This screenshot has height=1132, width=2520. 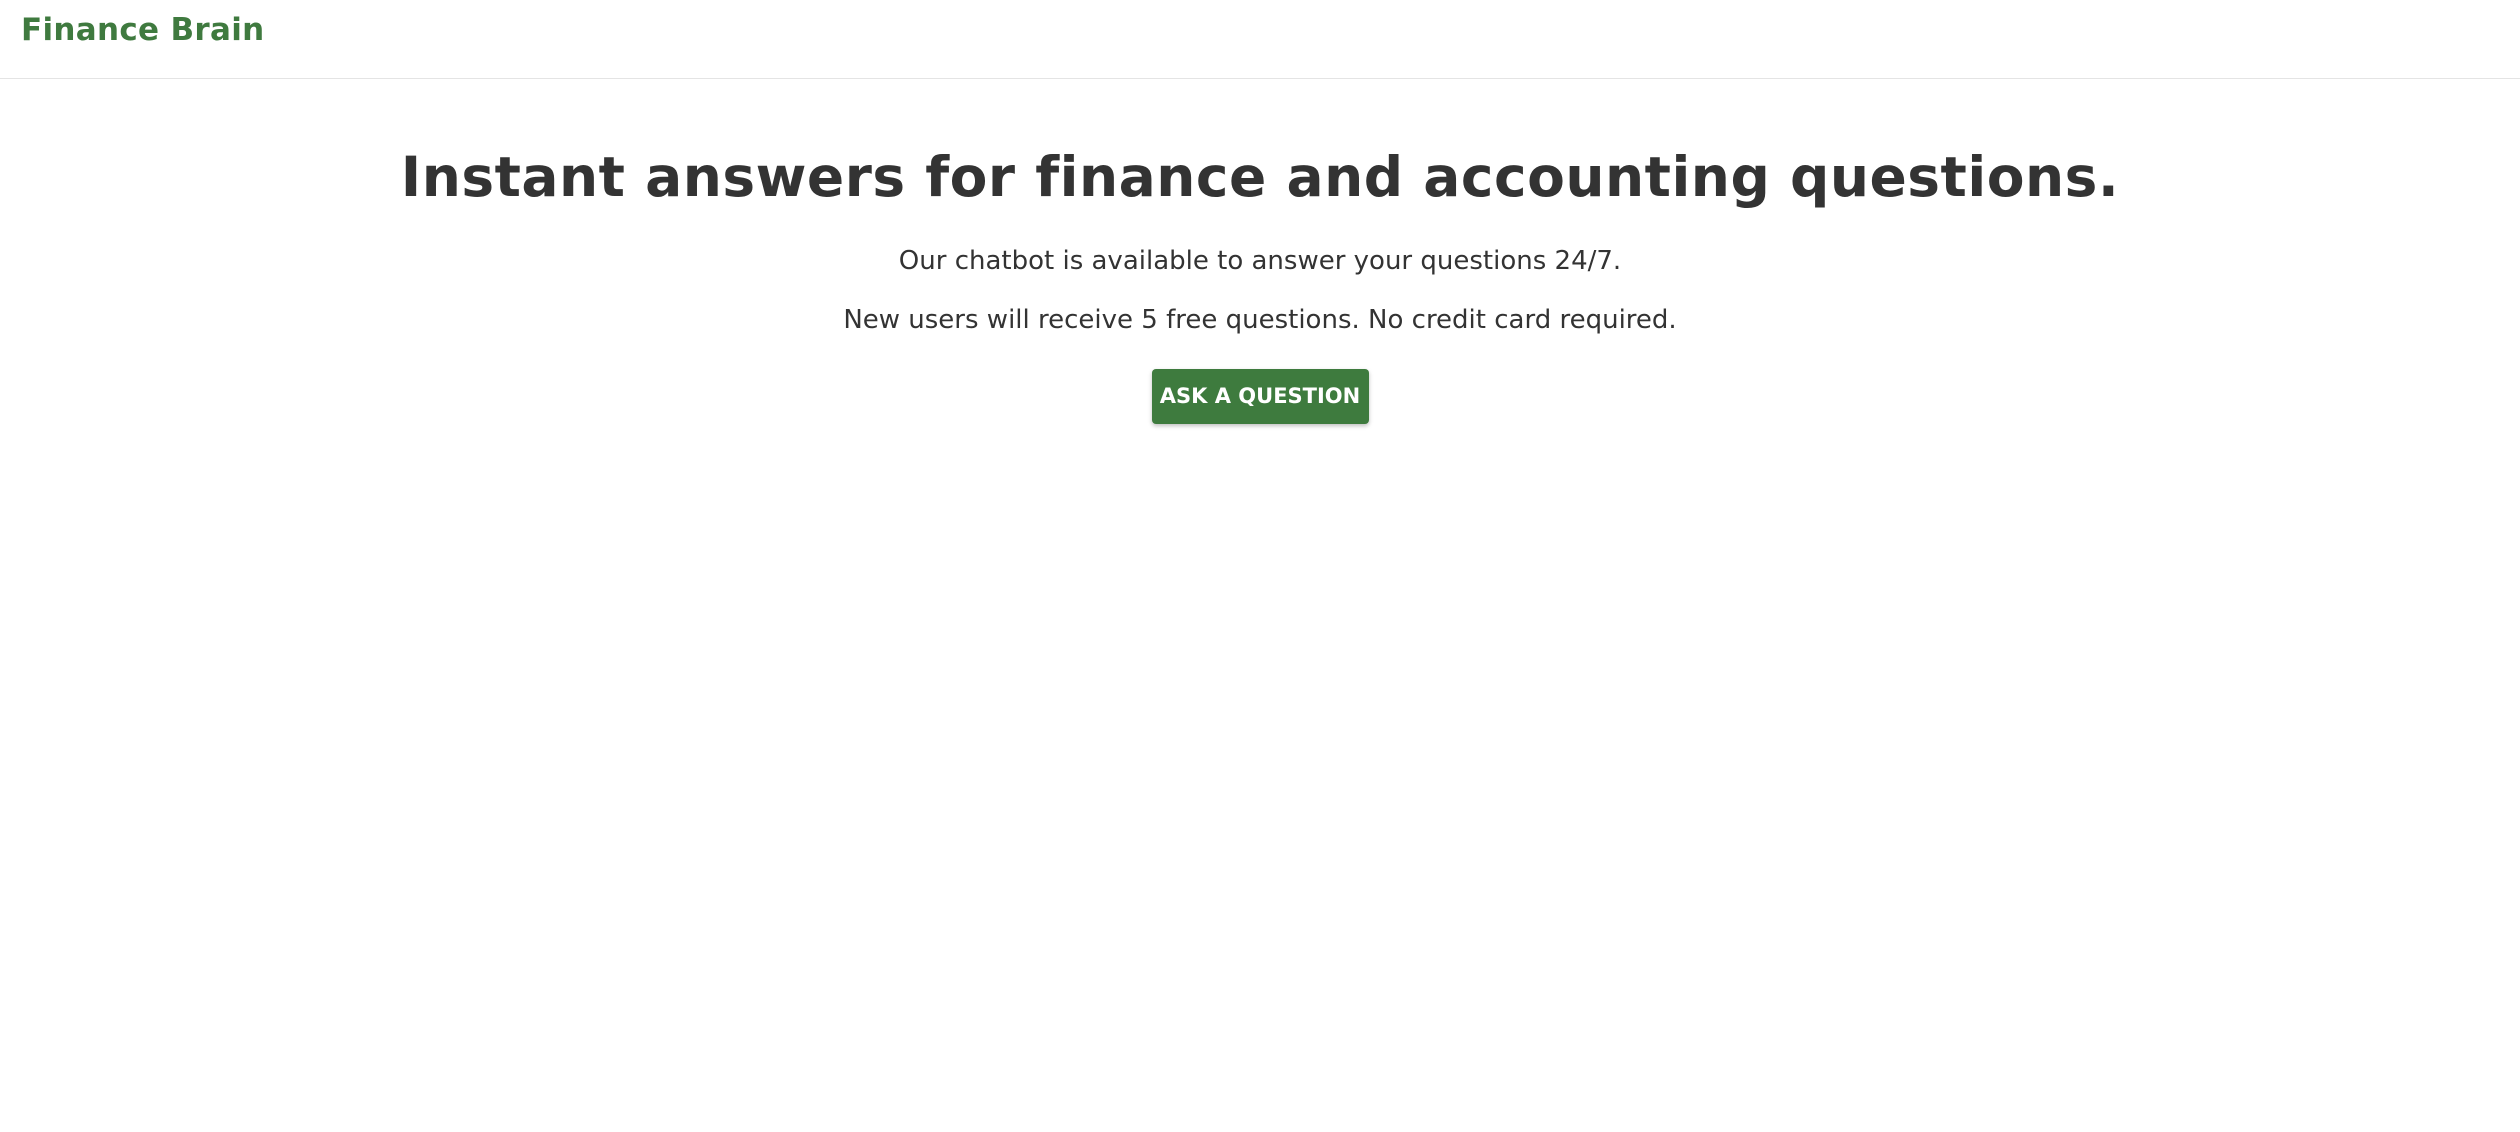 I want to click on cta-container: ASK A QUESTION, so click(x=1260, y=396).